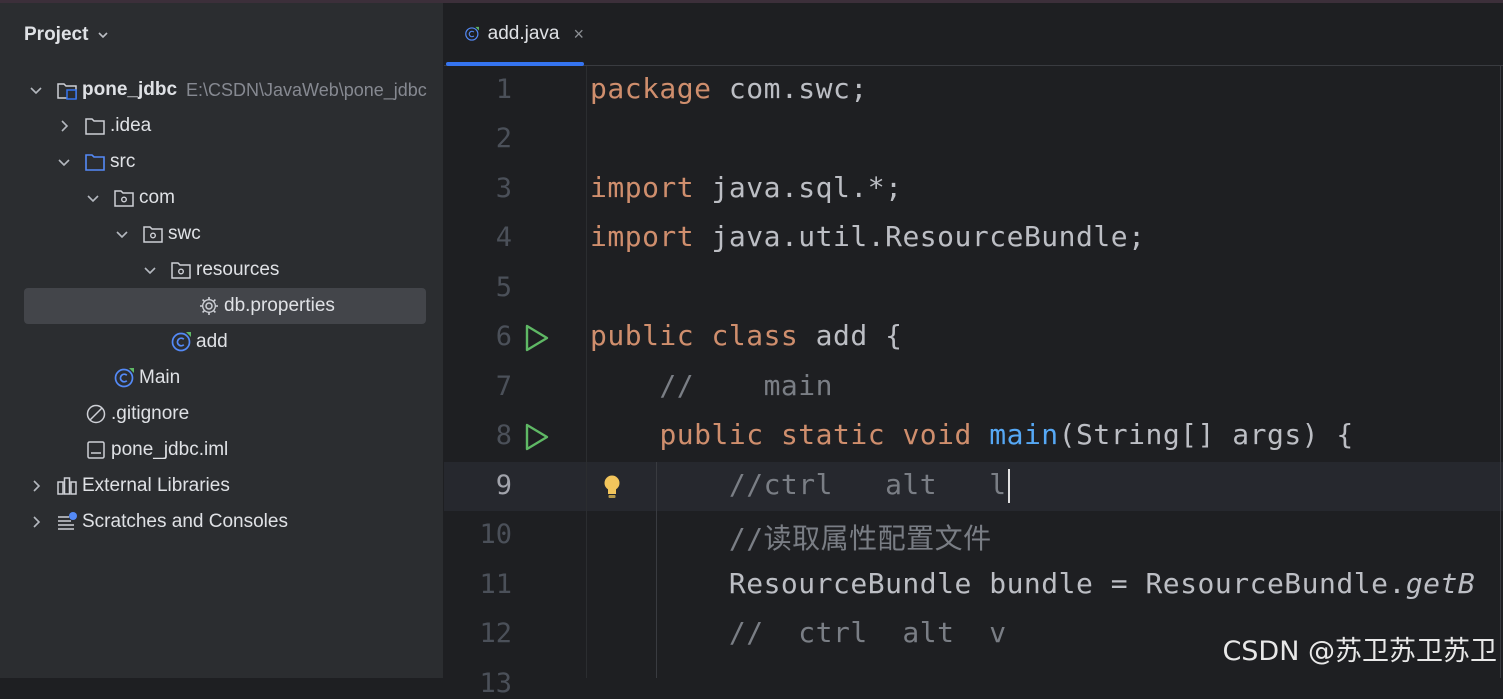 The image size is (1503, 699). Describe the element at coordinates (711, 385) in the screenshot. I see `code-line-7: // main` at that location.